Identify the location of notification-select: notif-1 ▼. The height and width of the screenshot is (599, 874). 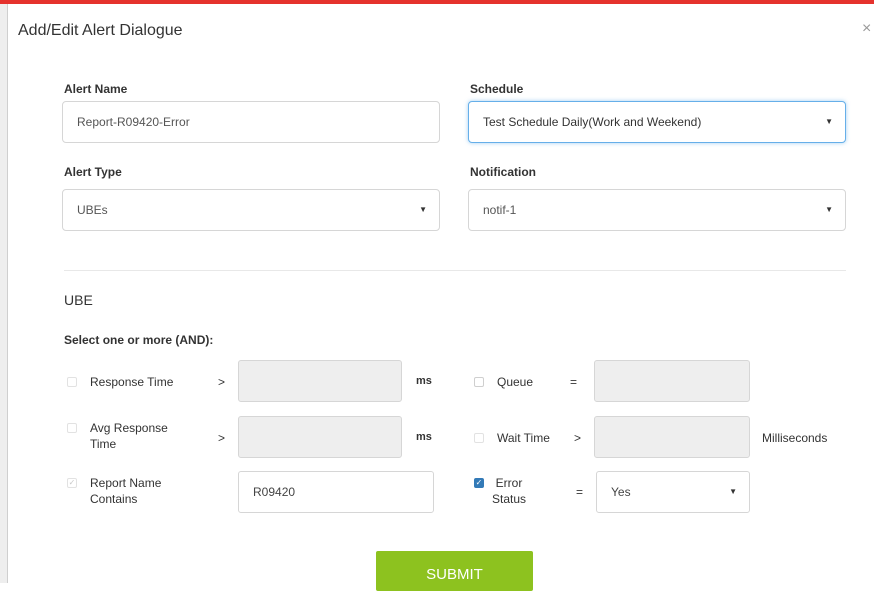
(657, 210).